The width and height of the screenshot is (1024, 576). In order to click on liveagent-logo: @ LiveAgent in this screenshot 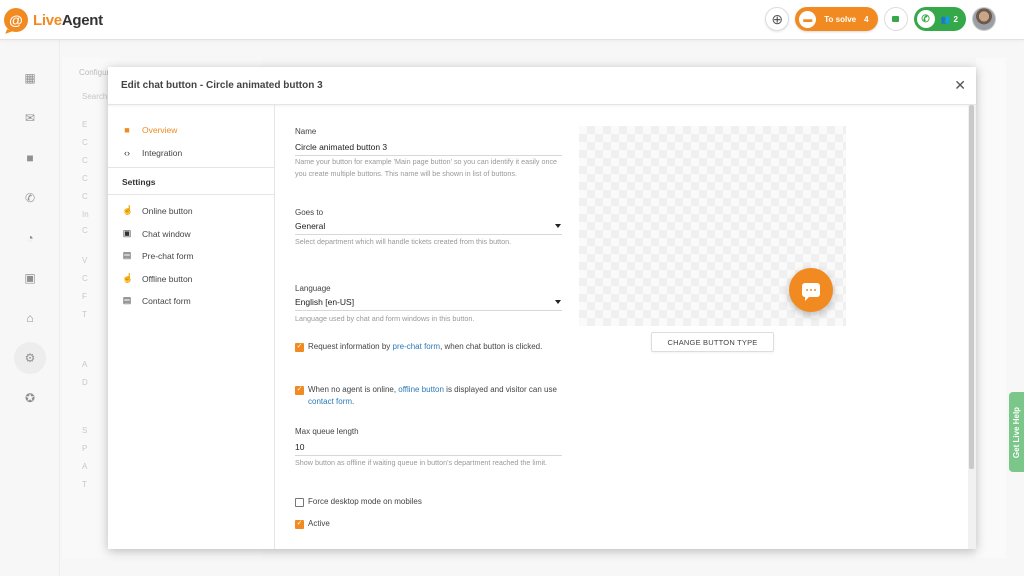, I will do `click(53, 20)`.